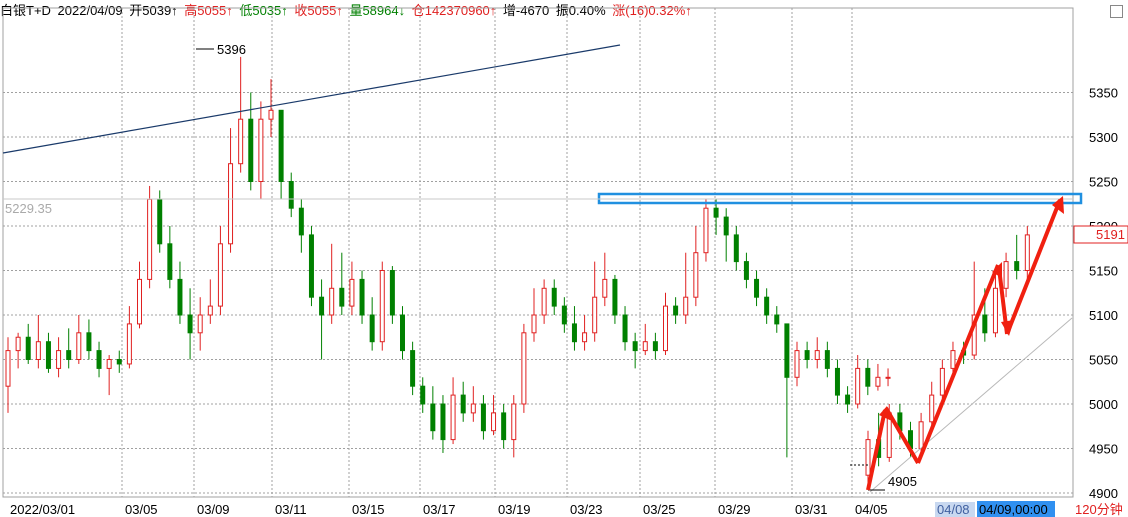 The height and width of the screenshot is (517, 1128). What do you see at coordinates (1103, 315) in the screenshot?
I see `y-tick-label: 5100` at bounding box center [1103, 315].